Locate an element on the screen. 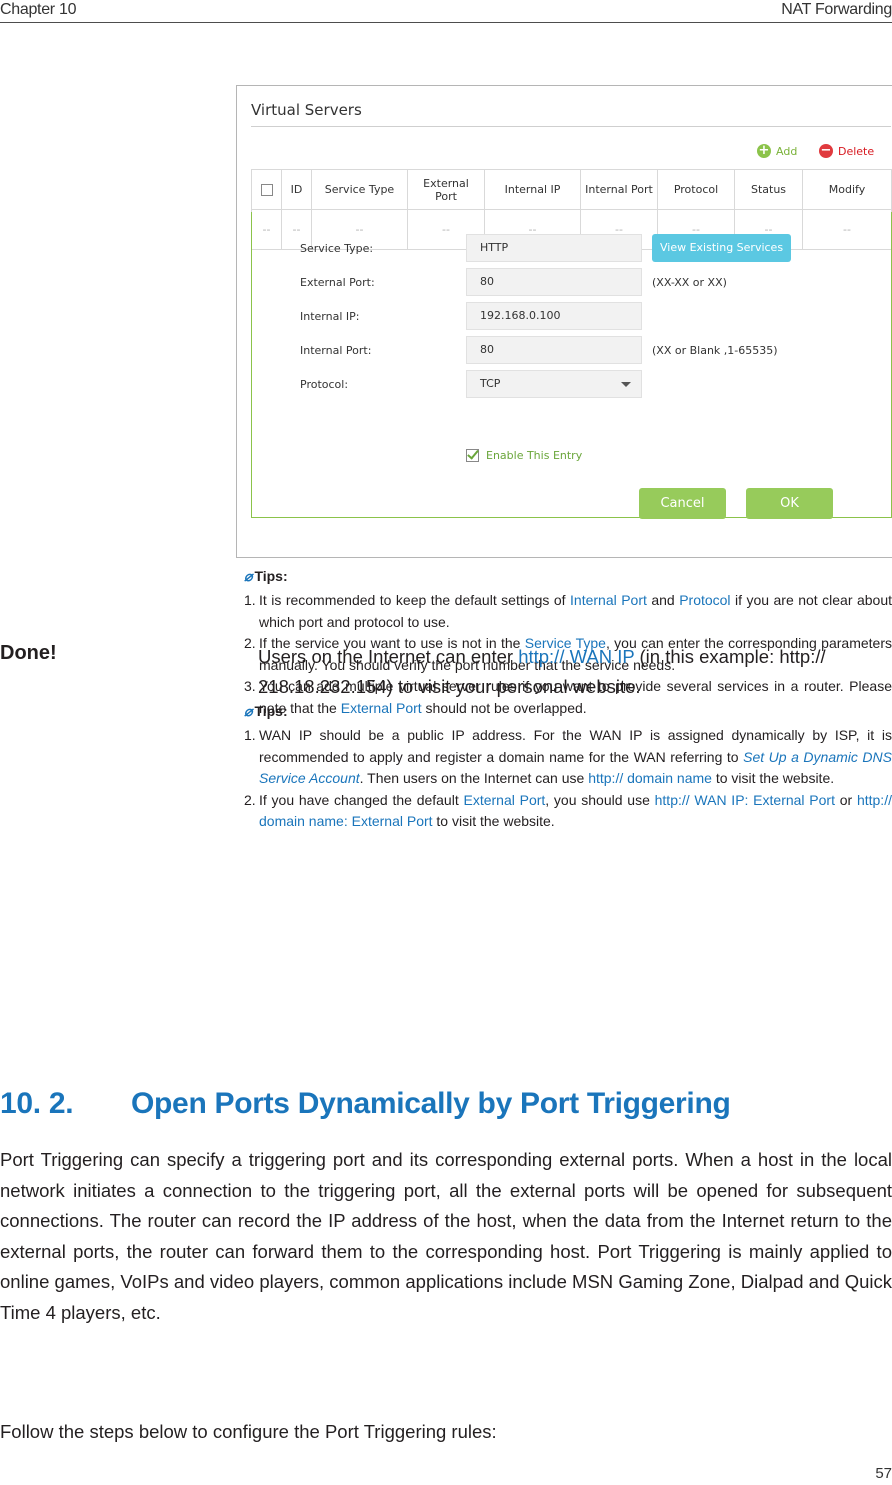  add-button: + Add is located at coordinates (777, 151).